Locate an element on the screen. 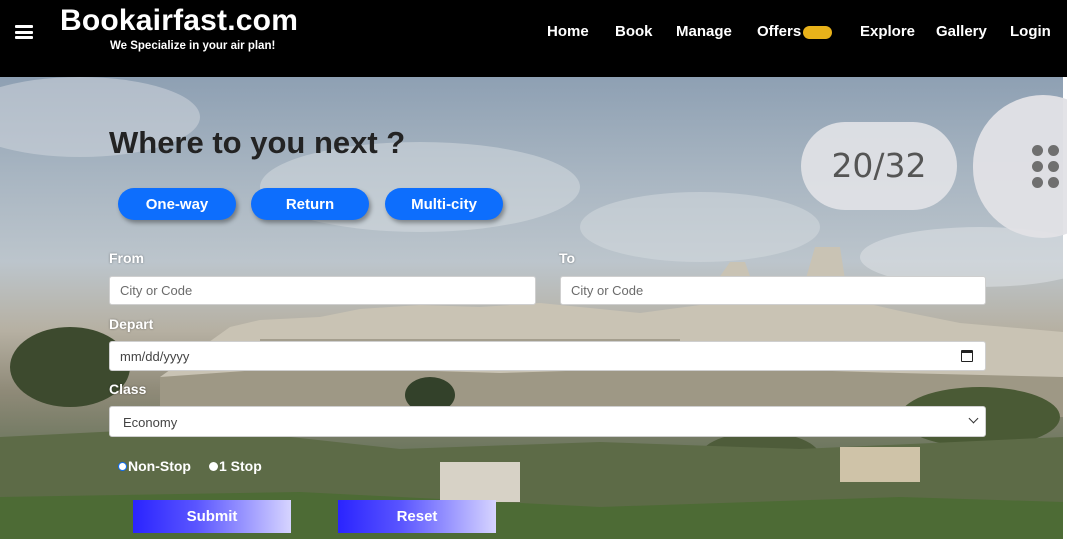 Image resolution: width=1067 pixels, height=541 pixels. to-label: To is located at coordinates (567, 258).